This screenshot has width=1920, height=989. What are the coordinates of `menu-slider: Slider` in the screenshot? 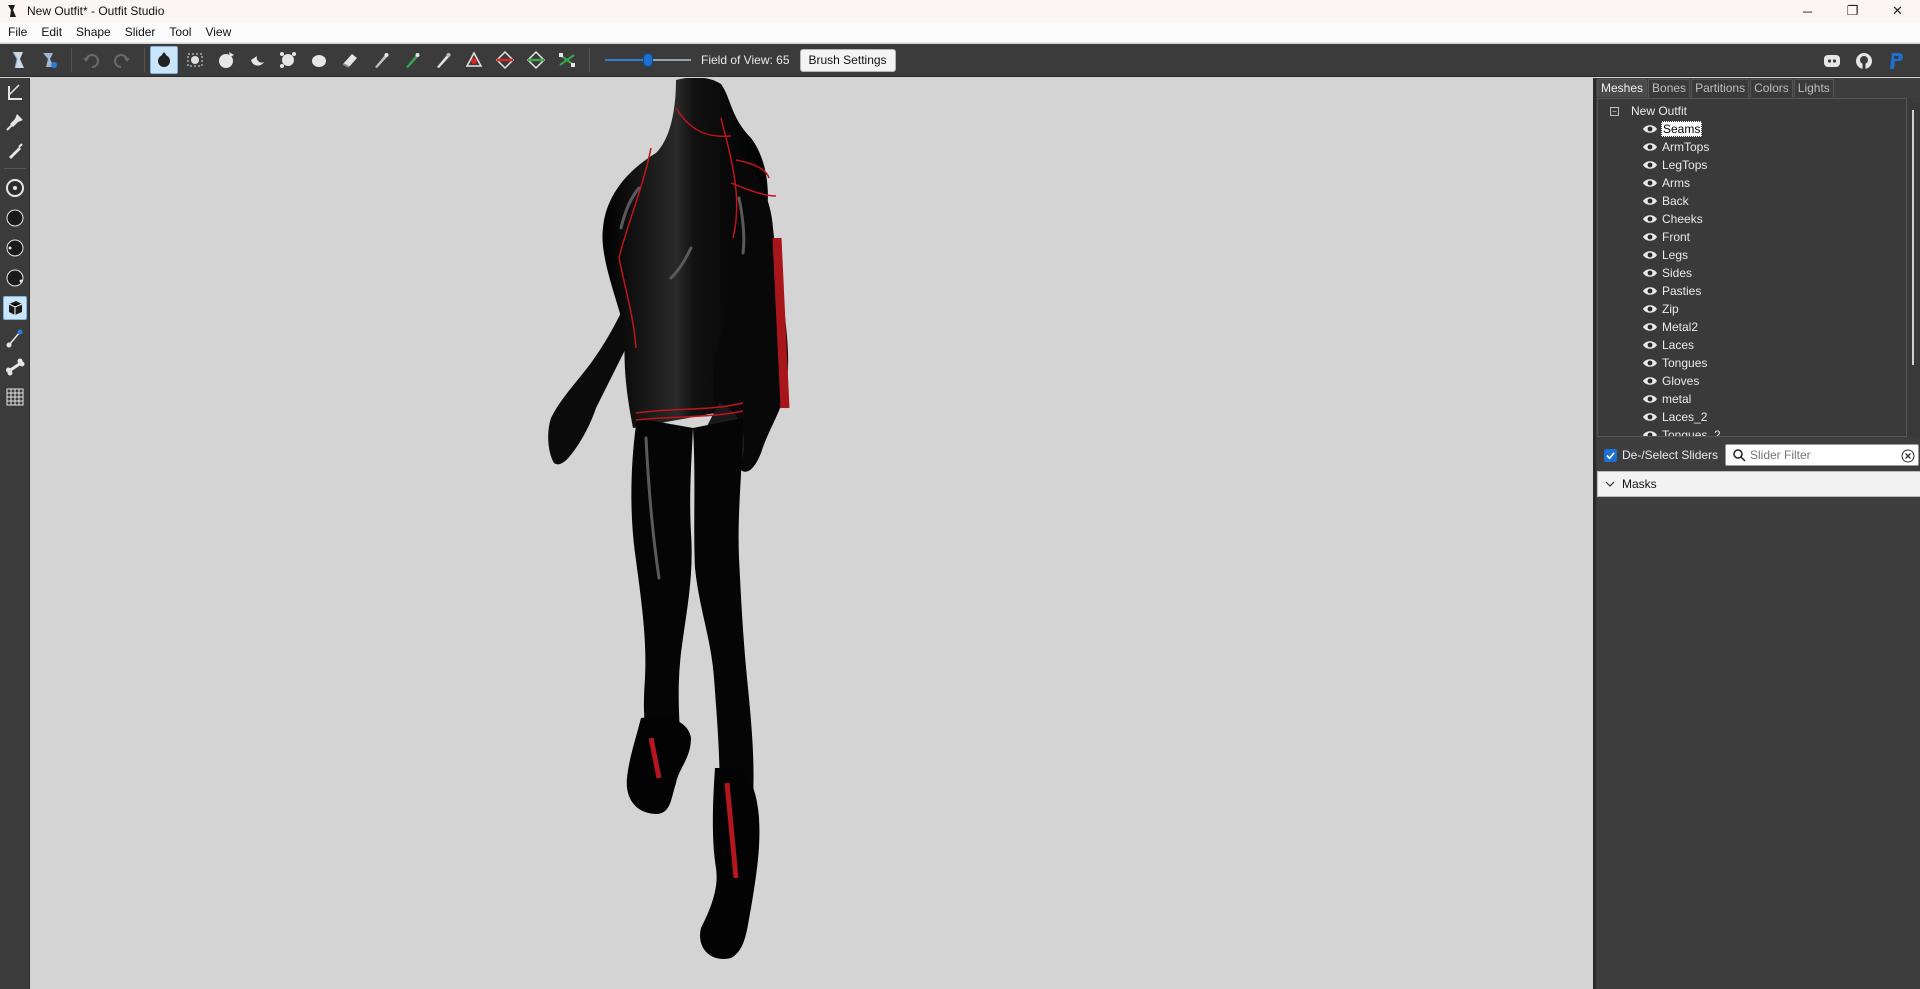 It's located at (140, 32).